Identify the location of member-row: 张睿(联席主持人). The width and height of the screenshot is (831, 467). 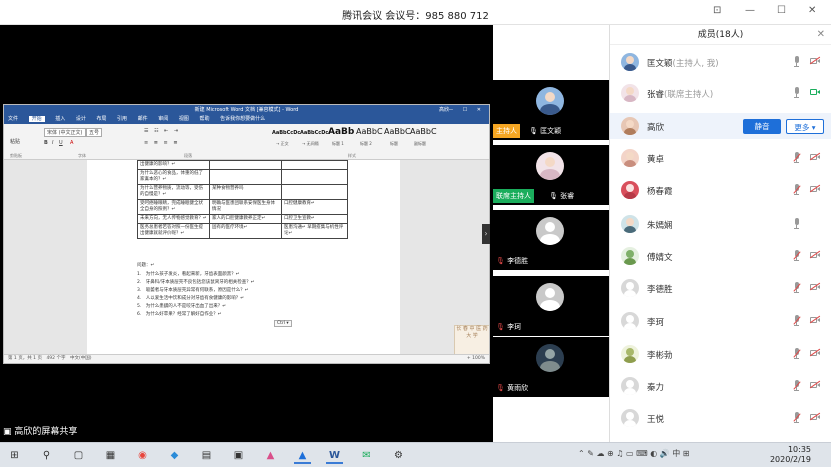
(720, 93).